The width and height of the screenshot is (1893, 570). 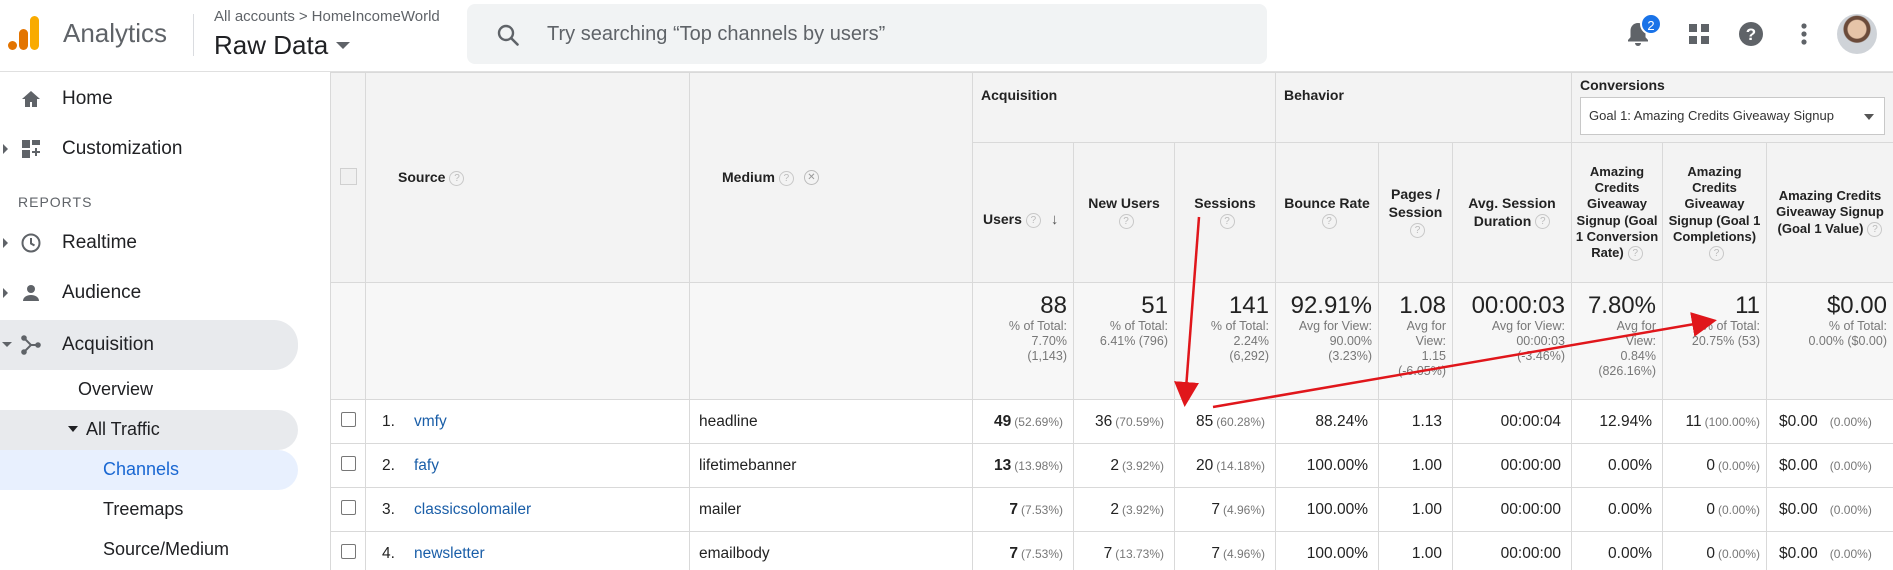 What do you see at coordinates (1327, 203) in the screenshot?
I see `bounce-rate-header-label: Bounce Rate` at bounding box center [1327, 203].